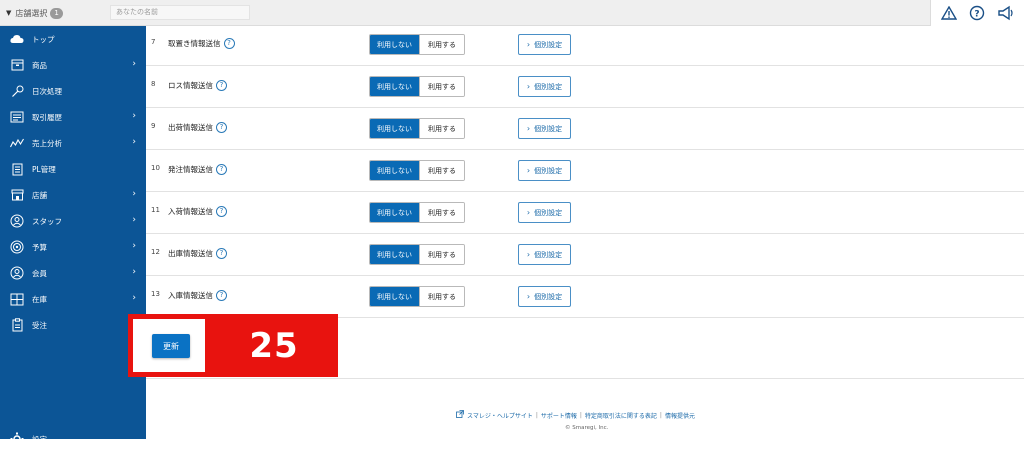 The width and height of the screenshot is (1024, 452). I want to click on sidebar-item-label: 取引履歴, so click(47, 117).